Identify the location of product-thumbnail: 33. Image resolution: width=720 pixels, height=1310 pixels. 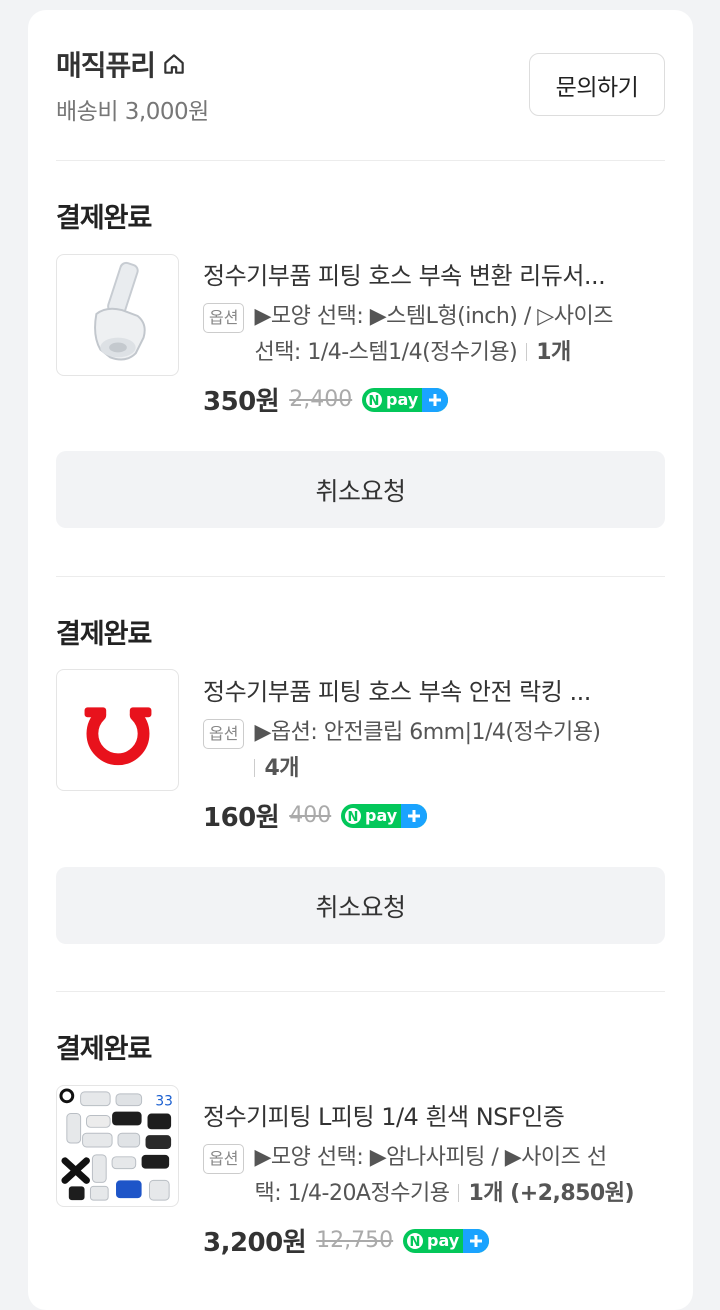
(117, 1146).